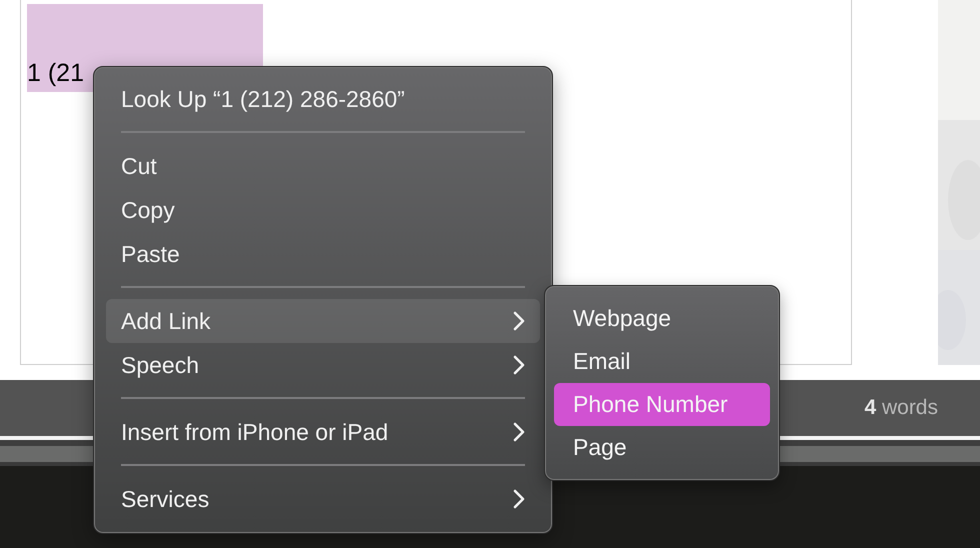 This screenshot has width=980, height=548. Describe the element at coordinates (323, 254) in the screenshot. I see `menu-item: Paste` at that location.